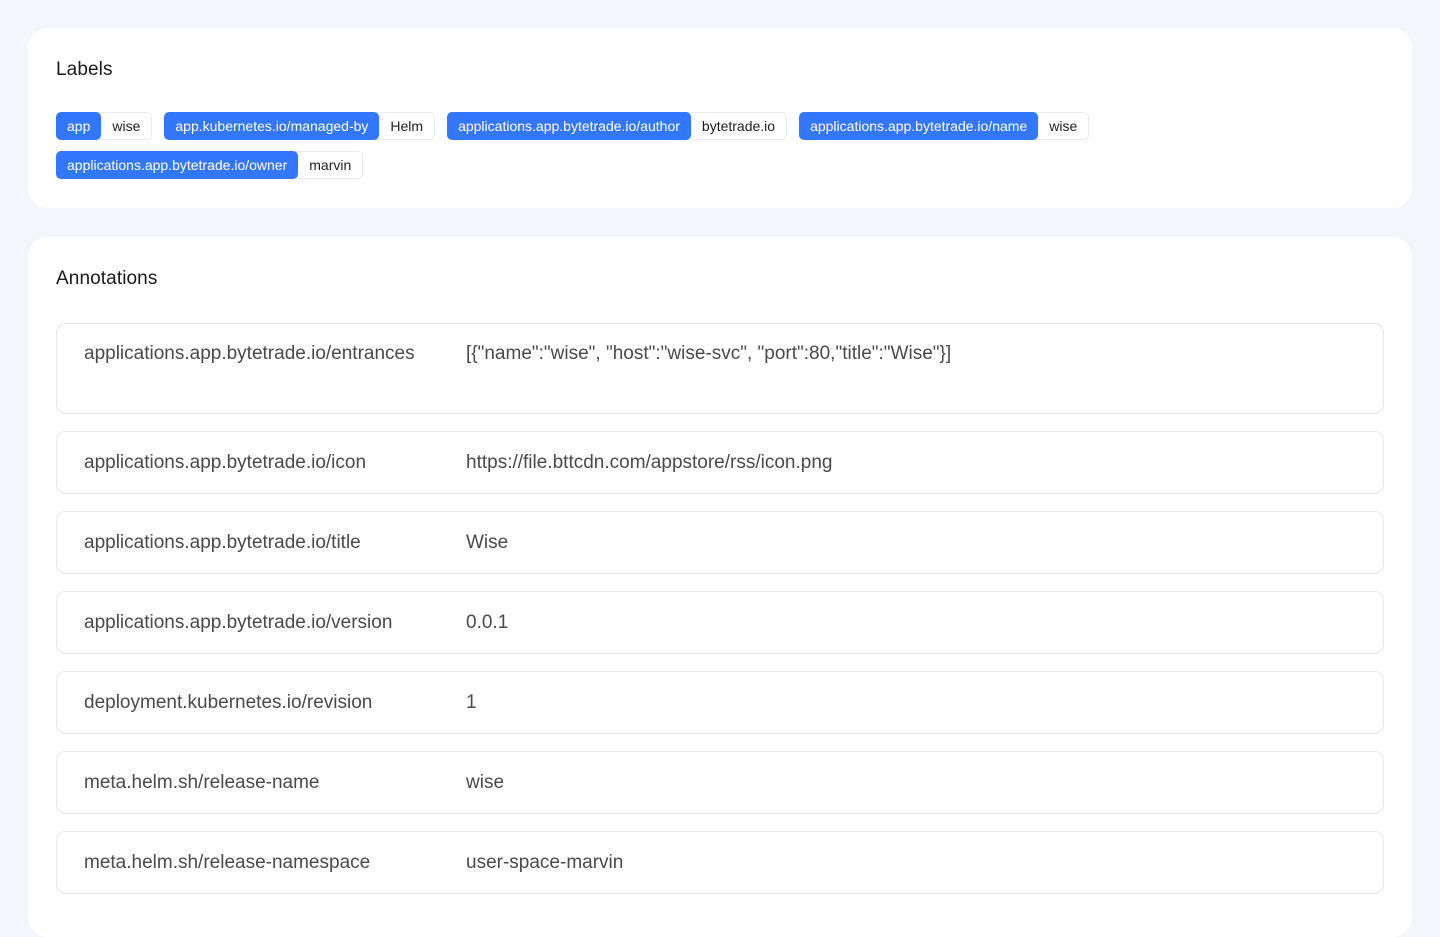 The height and width of the screenshot is (937, 1440). Describe the element at coordinates (202, 782) in the screenshot. I see `annotation-key: meta.helm.sh/release-name` at that location.